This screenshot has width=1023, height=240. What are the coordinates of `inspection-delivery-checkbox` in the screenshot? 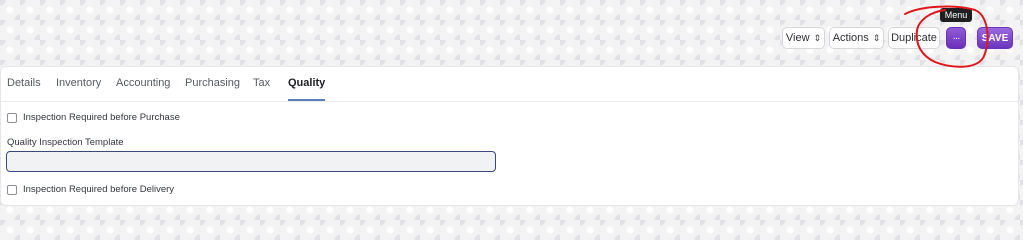 It's located at (12, 189).